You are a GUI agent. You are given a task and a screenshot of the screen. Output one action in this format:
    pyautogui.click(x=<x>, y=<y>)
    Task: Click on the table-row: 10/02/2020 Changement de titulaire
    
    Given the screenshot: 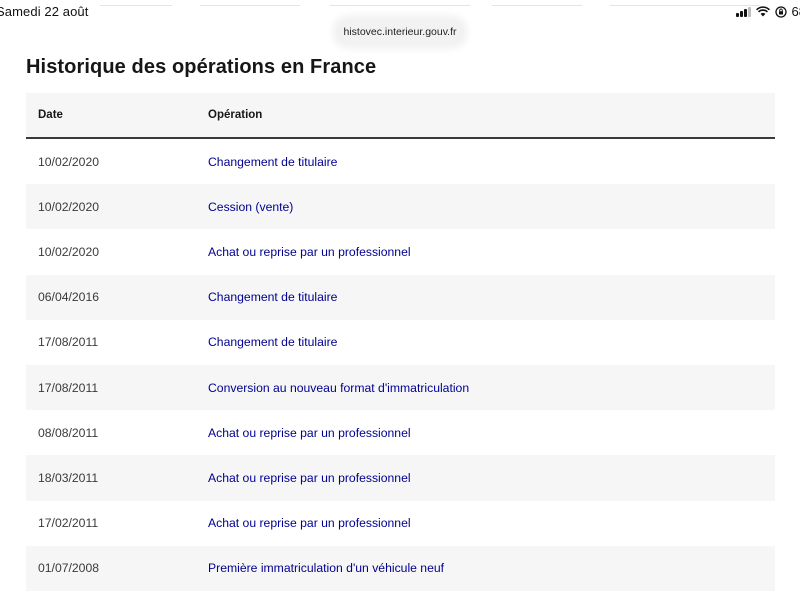 What is the action you would take?
    pyautogui.click(x=400, y=161)
    